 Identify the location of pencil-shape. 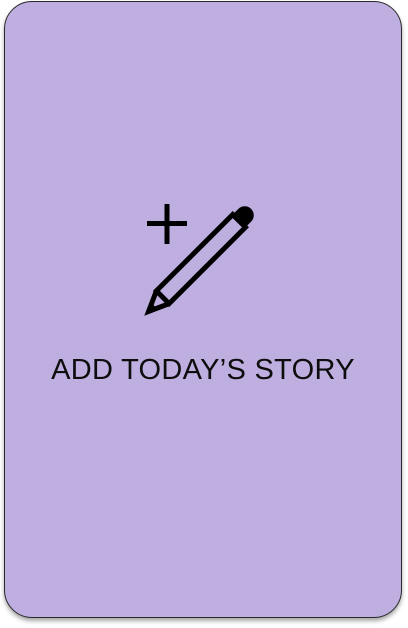
(199, 261).